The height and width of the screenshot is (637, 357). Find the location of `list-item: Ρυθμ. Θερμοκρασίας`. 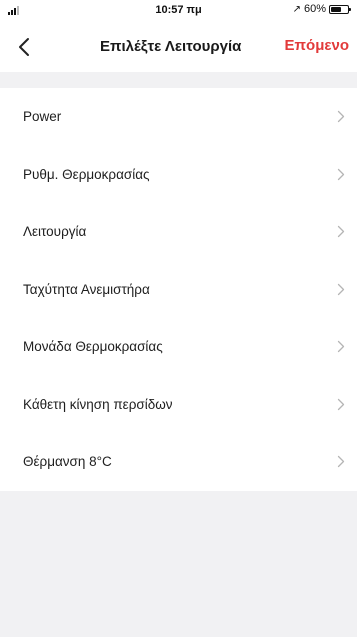

list-item: Ρυθμ. Θερμοκρασίας is located at coordinates (178, 175).